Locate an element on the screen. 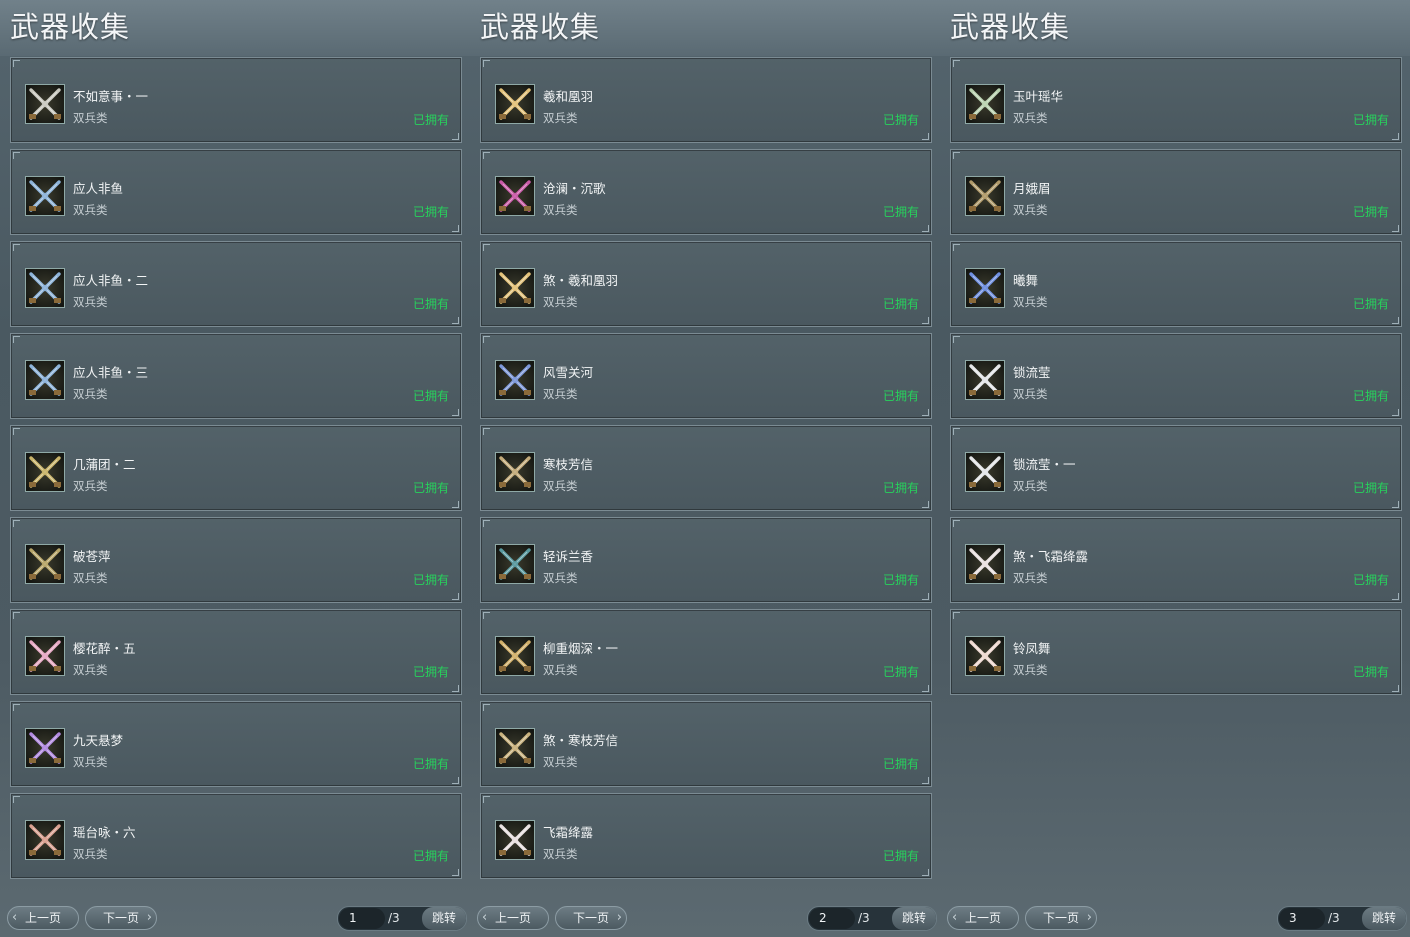  weapon-card: 应人非鱼・三 双兵类 已拥有 is located at coordinates (236, 376).